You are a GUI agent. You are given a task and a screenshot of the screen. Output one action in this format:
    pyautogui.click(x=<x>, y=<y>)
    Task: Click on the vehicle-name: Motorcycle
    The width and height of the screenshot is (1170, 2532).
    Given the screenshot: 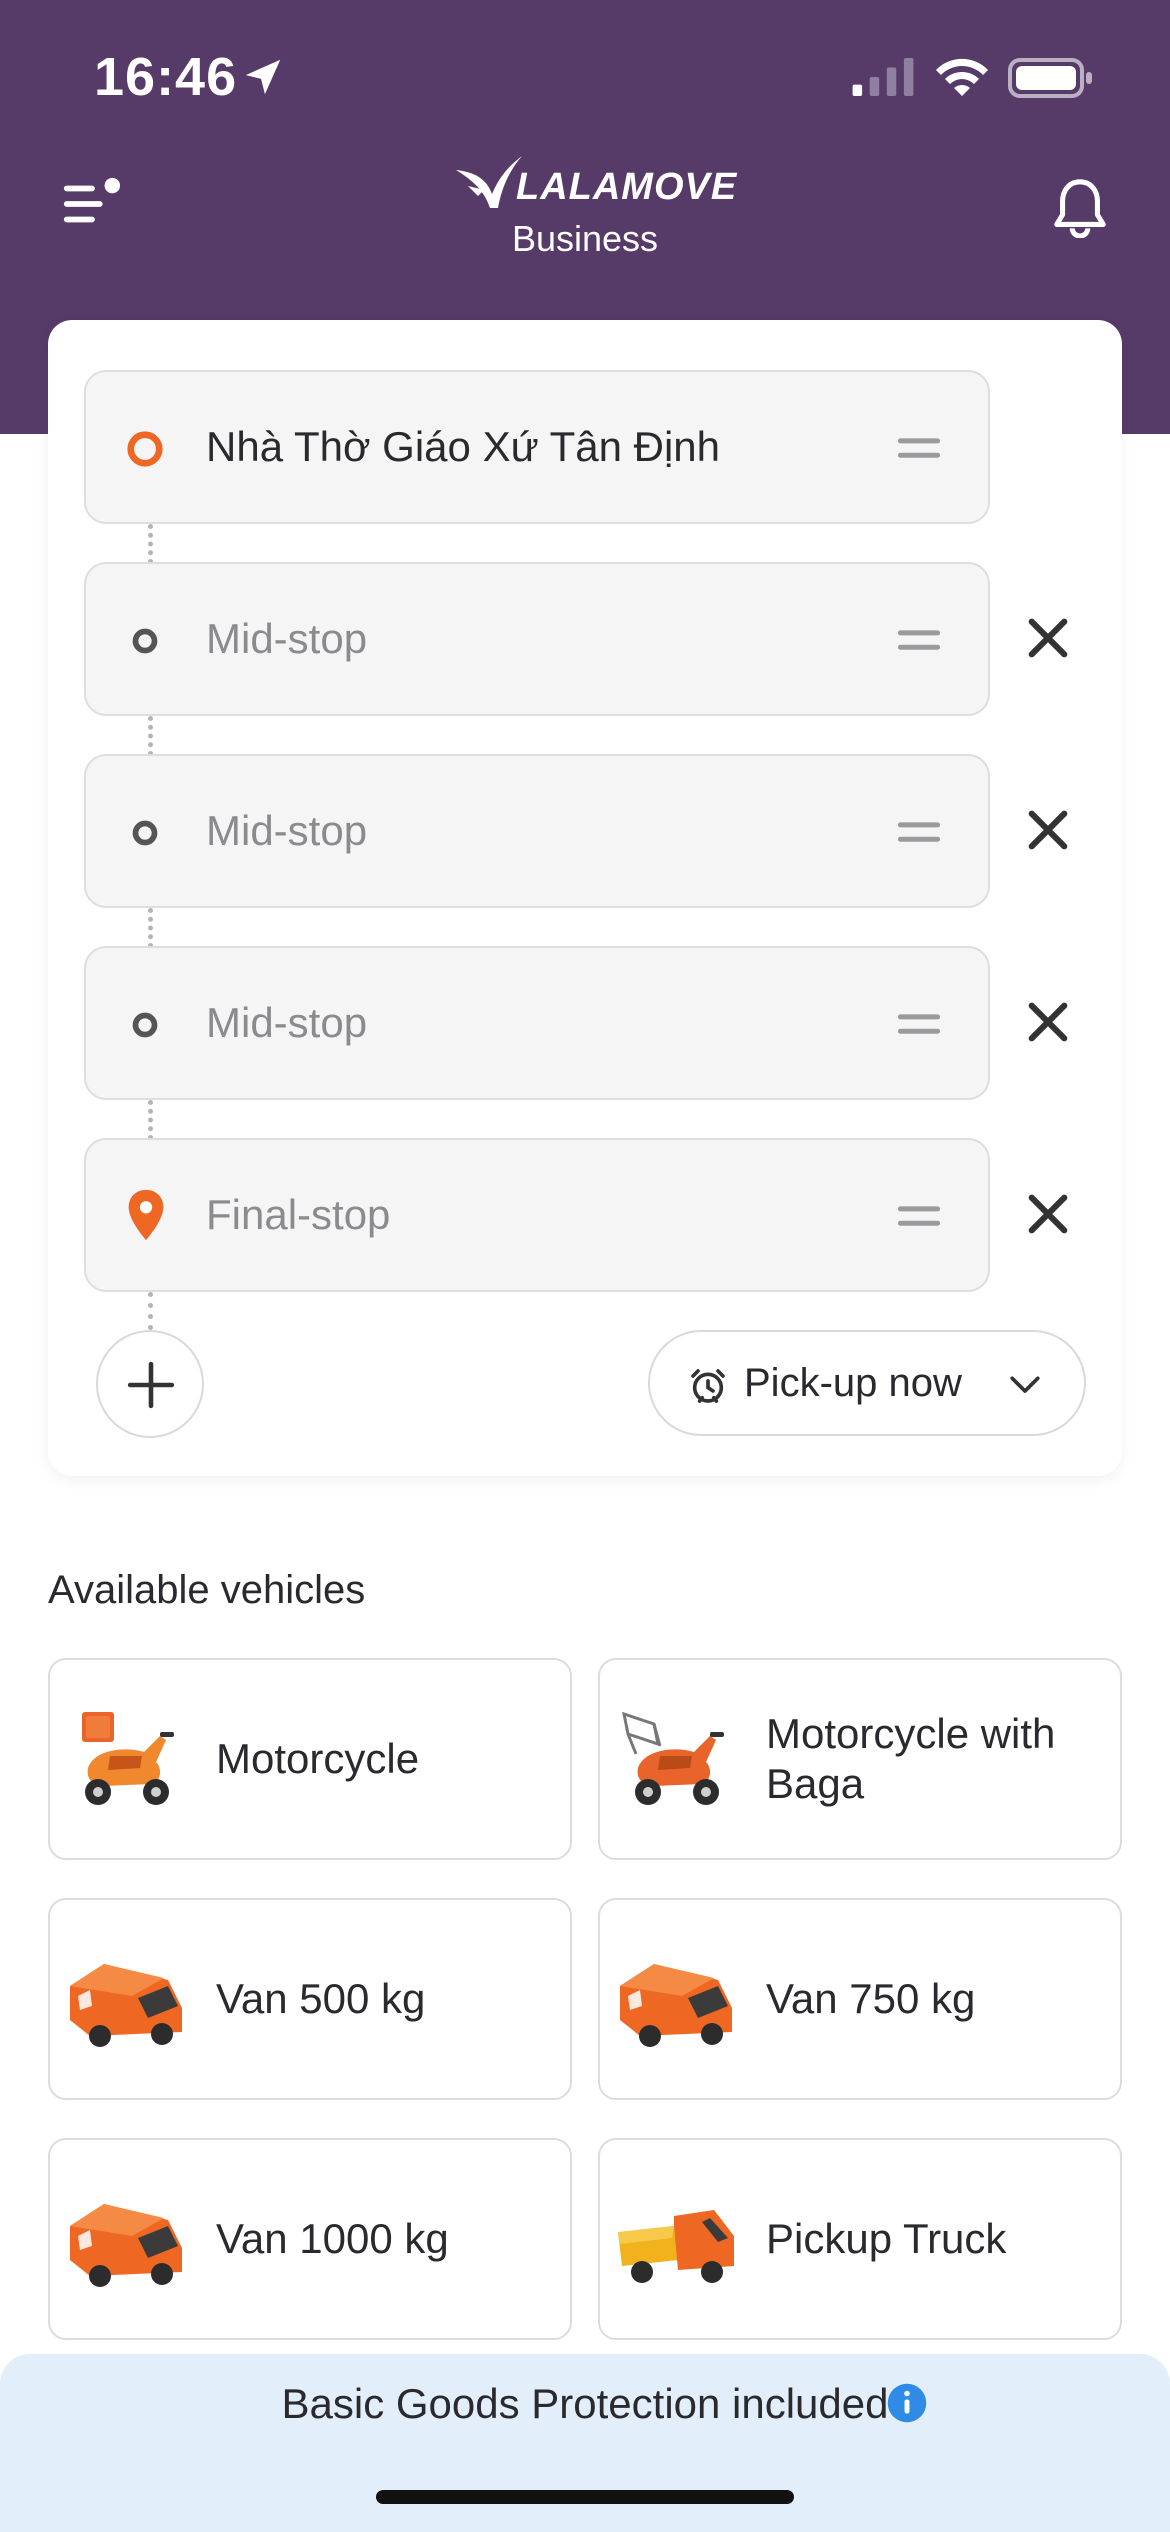 What is the action you would take?
    pyautogui.click(x=318, y=1758)
    